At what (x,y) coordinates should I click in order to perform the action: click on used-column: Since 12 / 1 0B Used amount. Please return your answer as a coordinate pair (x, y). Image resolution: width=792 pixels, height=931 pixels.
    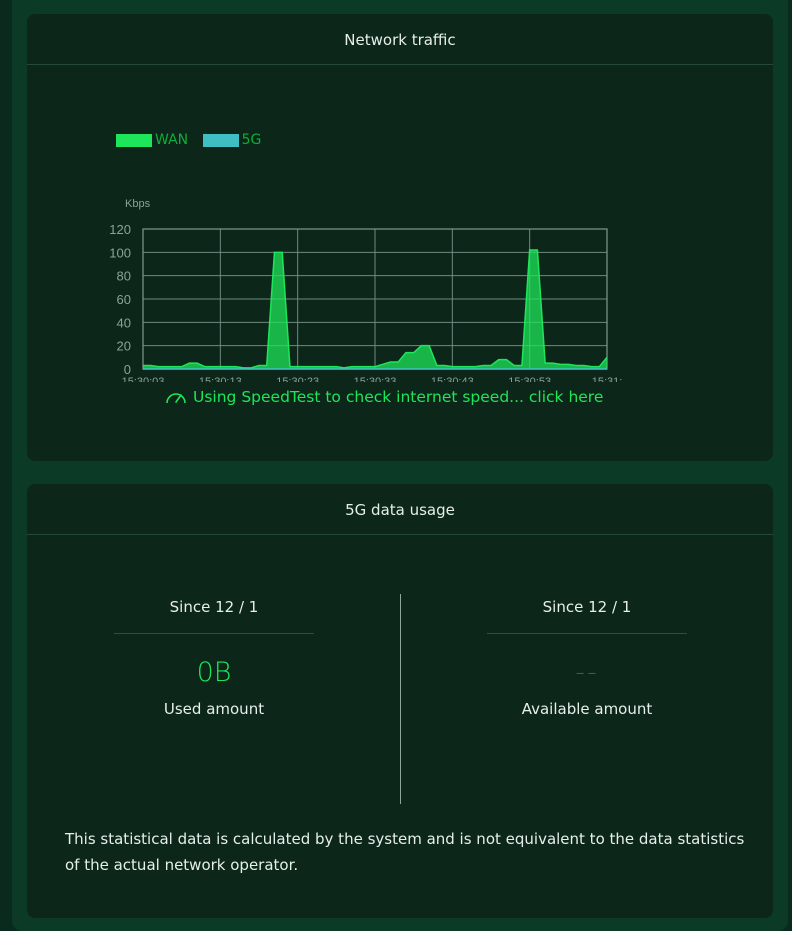
    Looking at the image, I should click on (214, 656).